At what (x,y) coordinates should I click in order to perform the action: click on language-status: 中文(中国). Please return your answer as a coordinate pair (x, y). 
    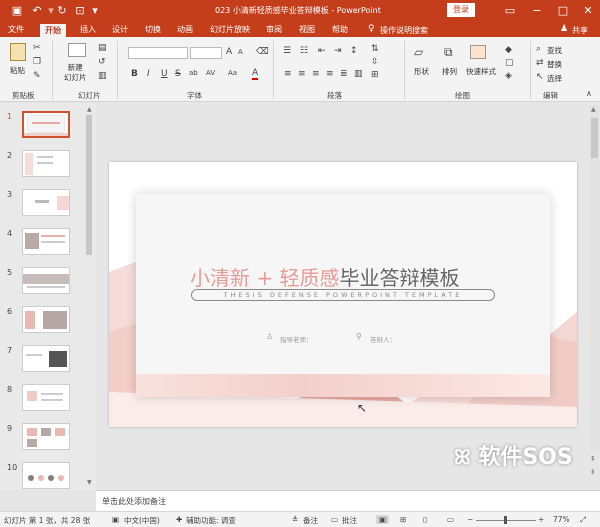
    Looking at the image, I should click on (142, 520).